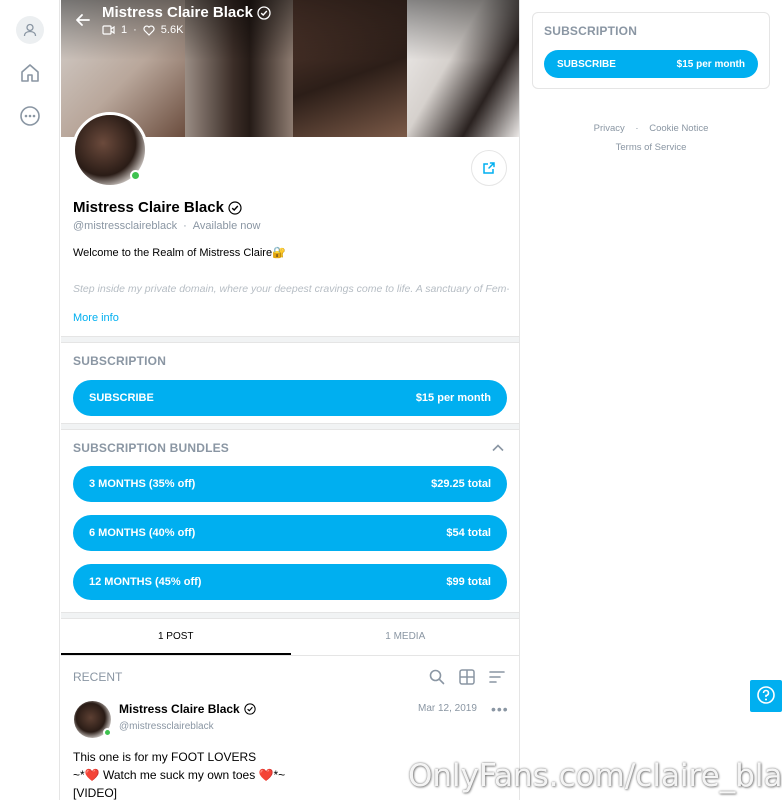  I want to click on profile-name-text: Mistress Claire Black, so click(148, 207).